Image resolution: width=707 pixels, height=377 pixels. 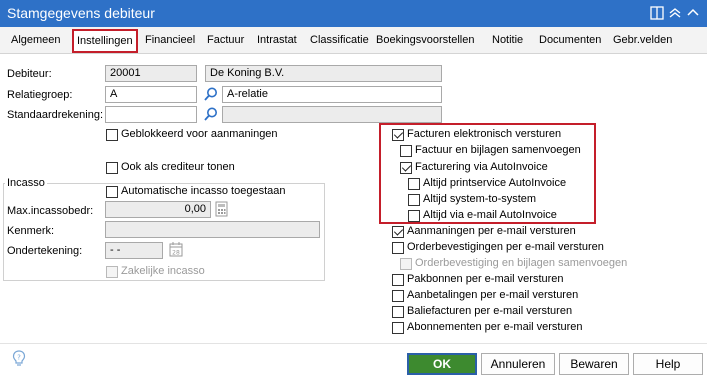 I want to click on orderbevestigingen-email-label: Orderbevestigingen per e-mail versturen, so click(x=505, y=247).